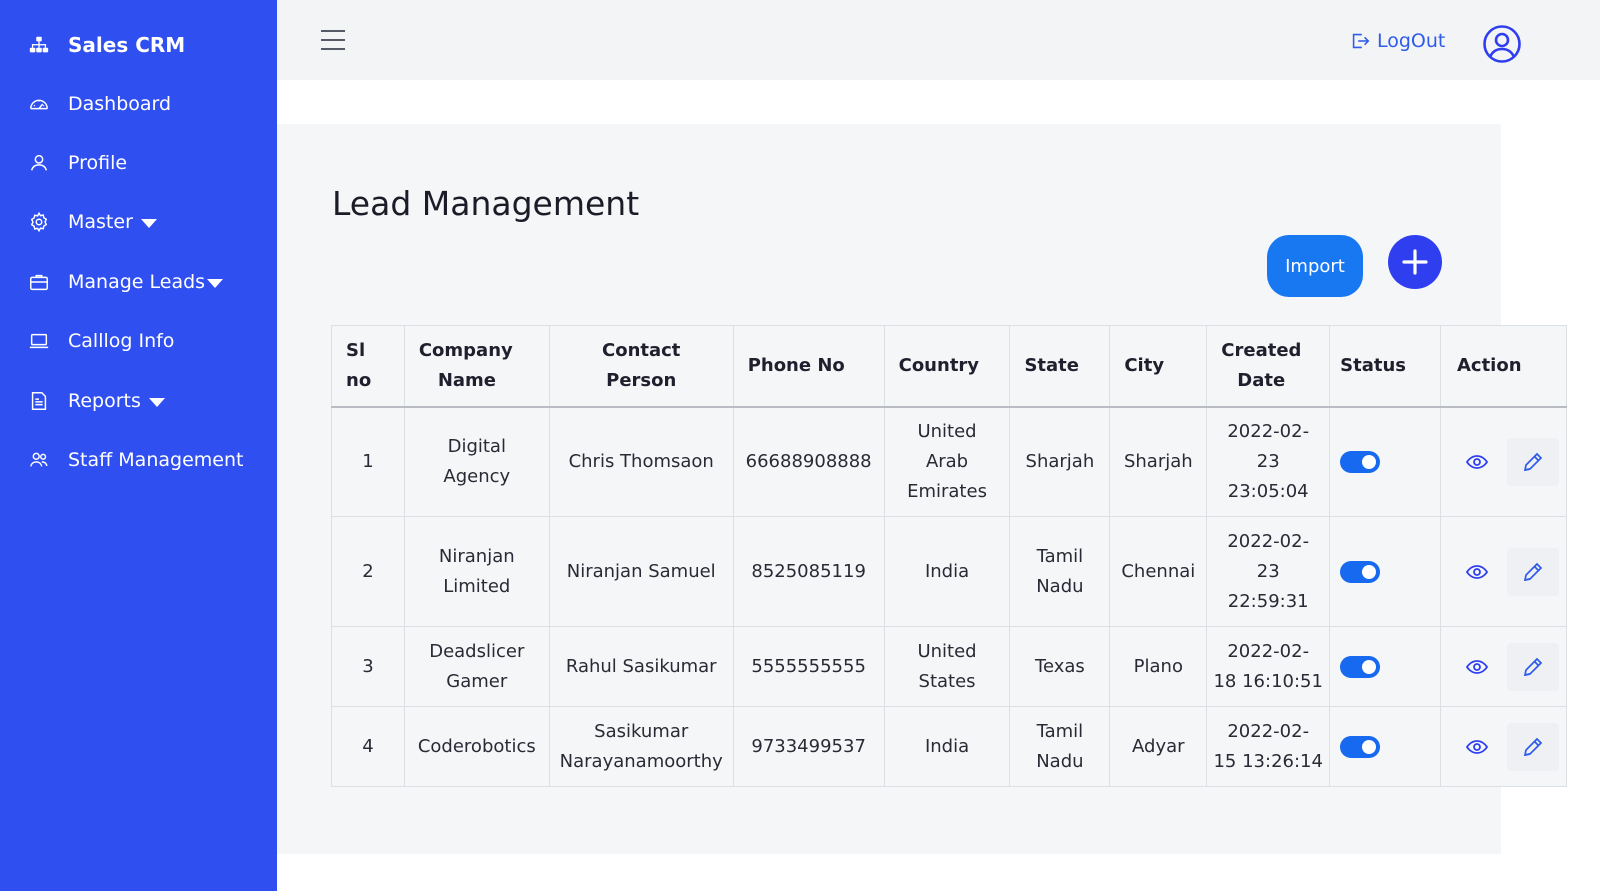  Describe the element at coordinates (1411, 41) in the screenshot. I see `logout-label: LogOut` at that location.